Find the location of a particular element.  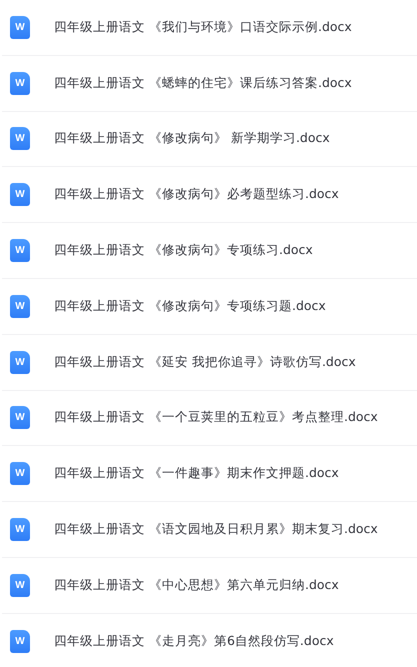

file-name: 四年级上册语文 《延安 我把你追寻》诗歌仿写.docx is located at coordinates (205, 362).